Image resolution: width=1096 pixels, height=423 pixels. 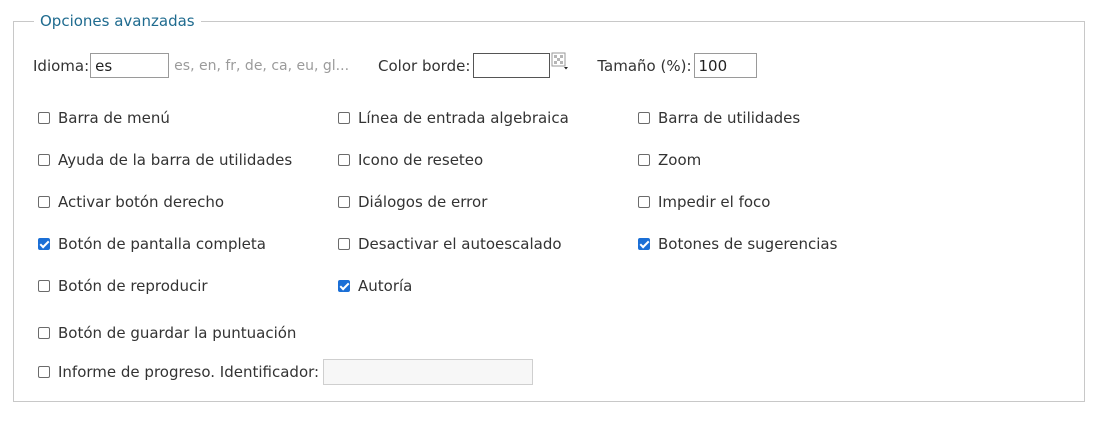 I want to click on option-label: Botón de guardar la puntuación, so click(x=177, y=333).